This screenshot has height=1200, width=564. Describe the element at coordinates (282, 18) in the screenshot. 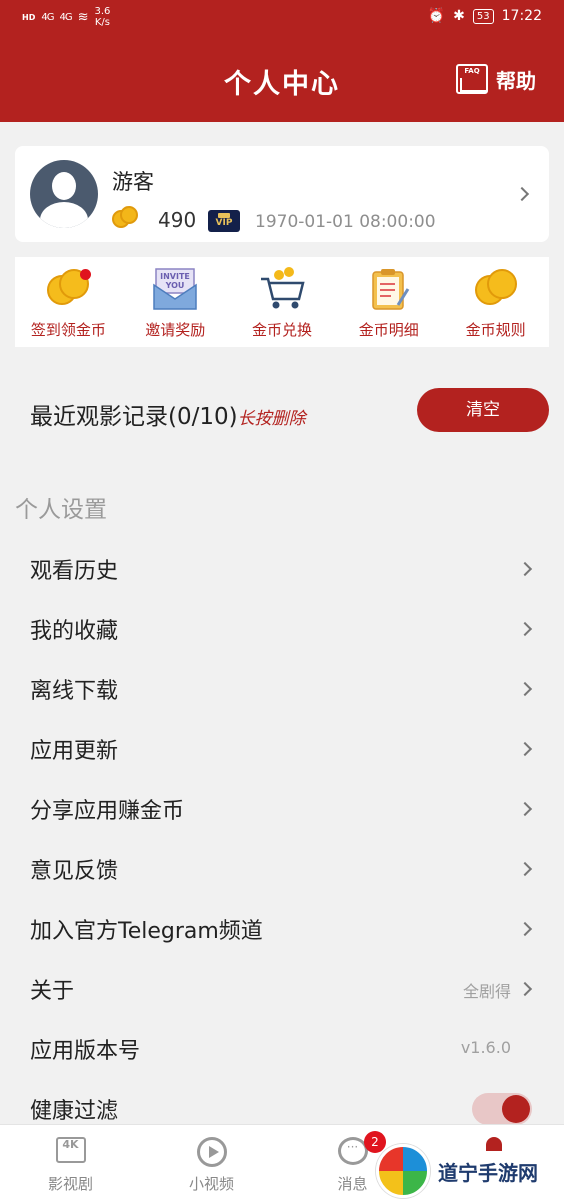

I see `status-bar: HD 4G 4G ≋ 3.6 K/s ⏰ ✱ 53 17:22` at that location.